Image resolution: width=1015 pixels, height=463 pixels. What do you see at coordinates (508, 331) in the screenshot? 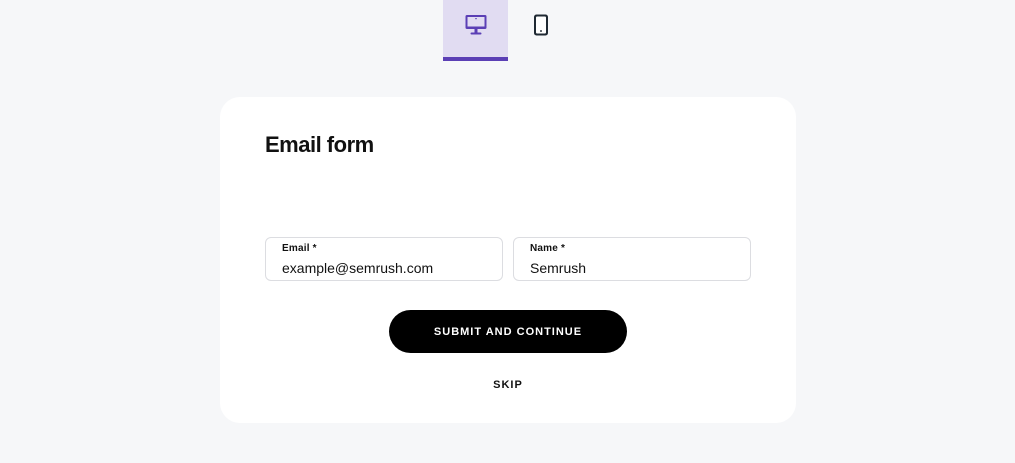
I see `submit-and-continue-button: SUBMIT AND CONTINUE` at bounding box center [508, 331].